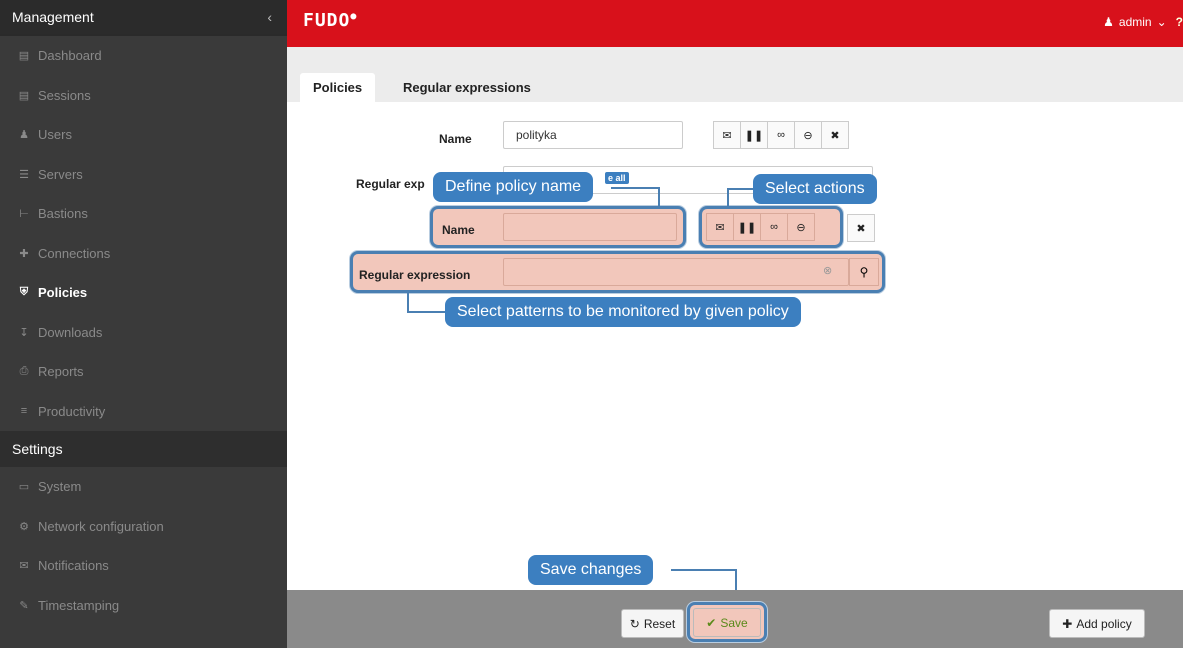 The height and width of the screenshot is (648, 1183). What do you see at coordinates (338, 87) in the screenshot?
I see `tab-policies: Policies` at bounding box center [338, 87].